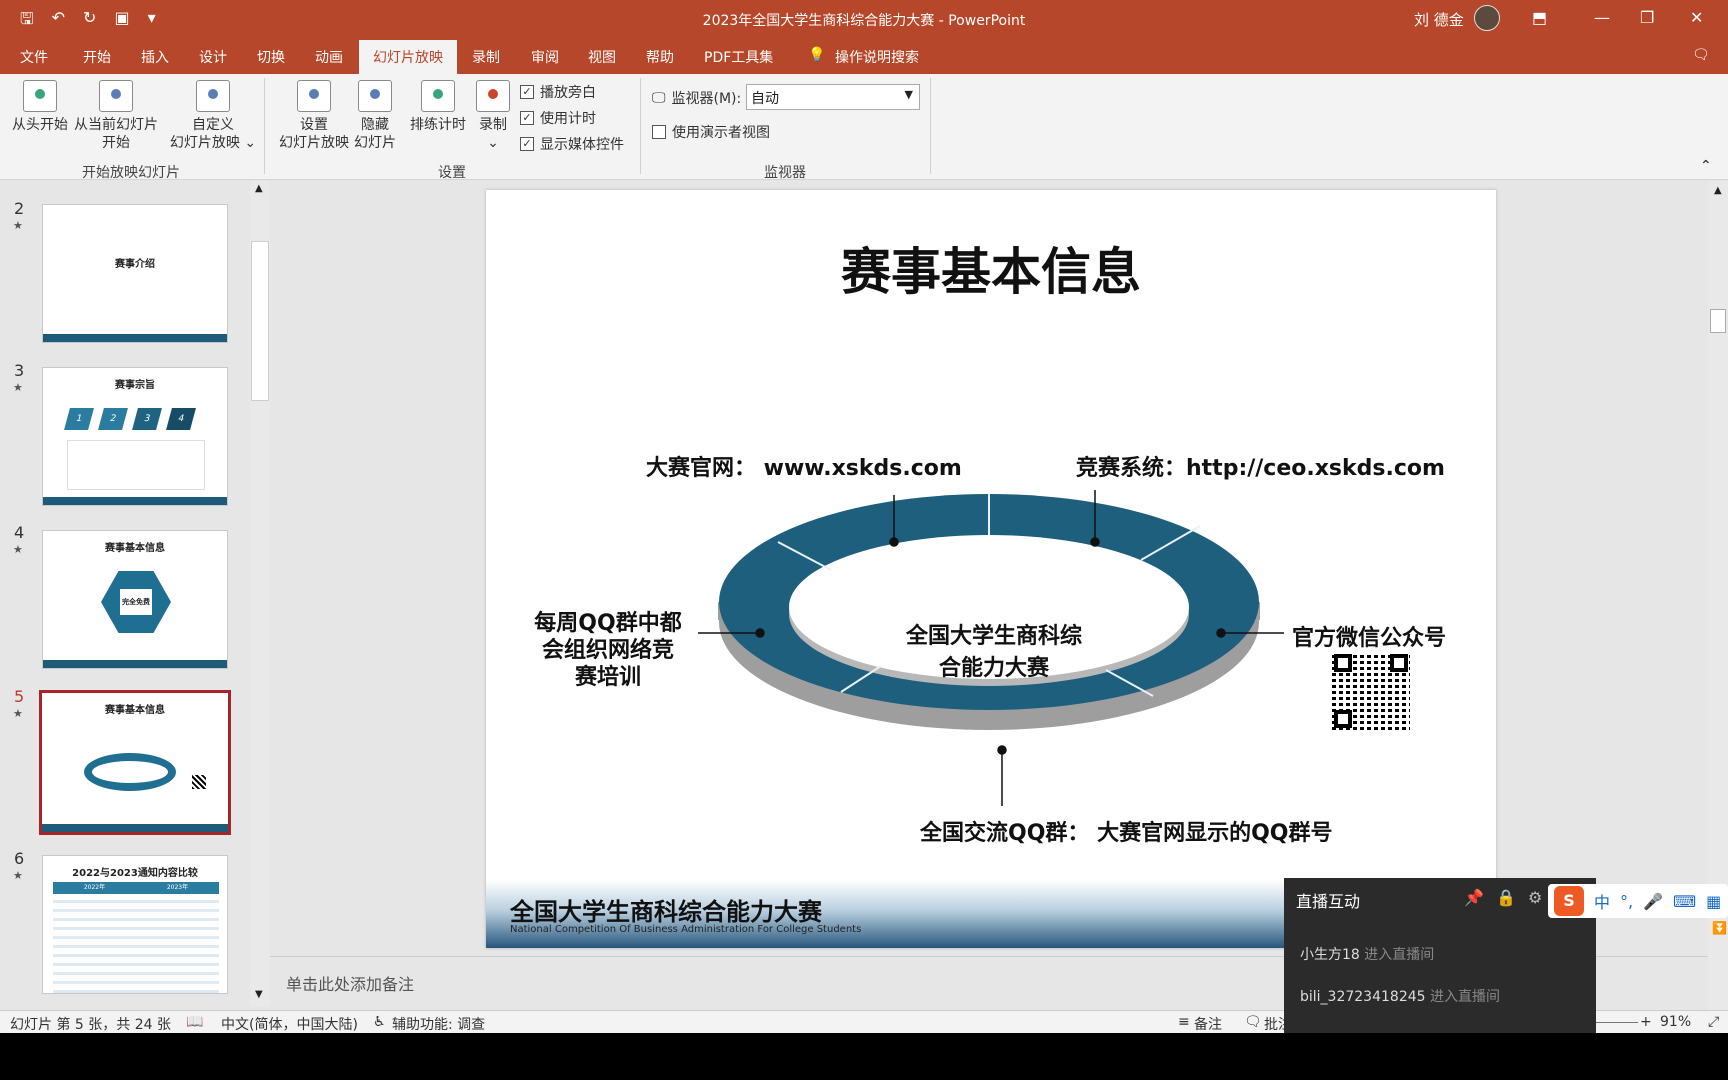  What do you see at coordinates (1602, 901) in the screenshot?
I see `ime-mode: 中` at bounding box center [1602, 901].